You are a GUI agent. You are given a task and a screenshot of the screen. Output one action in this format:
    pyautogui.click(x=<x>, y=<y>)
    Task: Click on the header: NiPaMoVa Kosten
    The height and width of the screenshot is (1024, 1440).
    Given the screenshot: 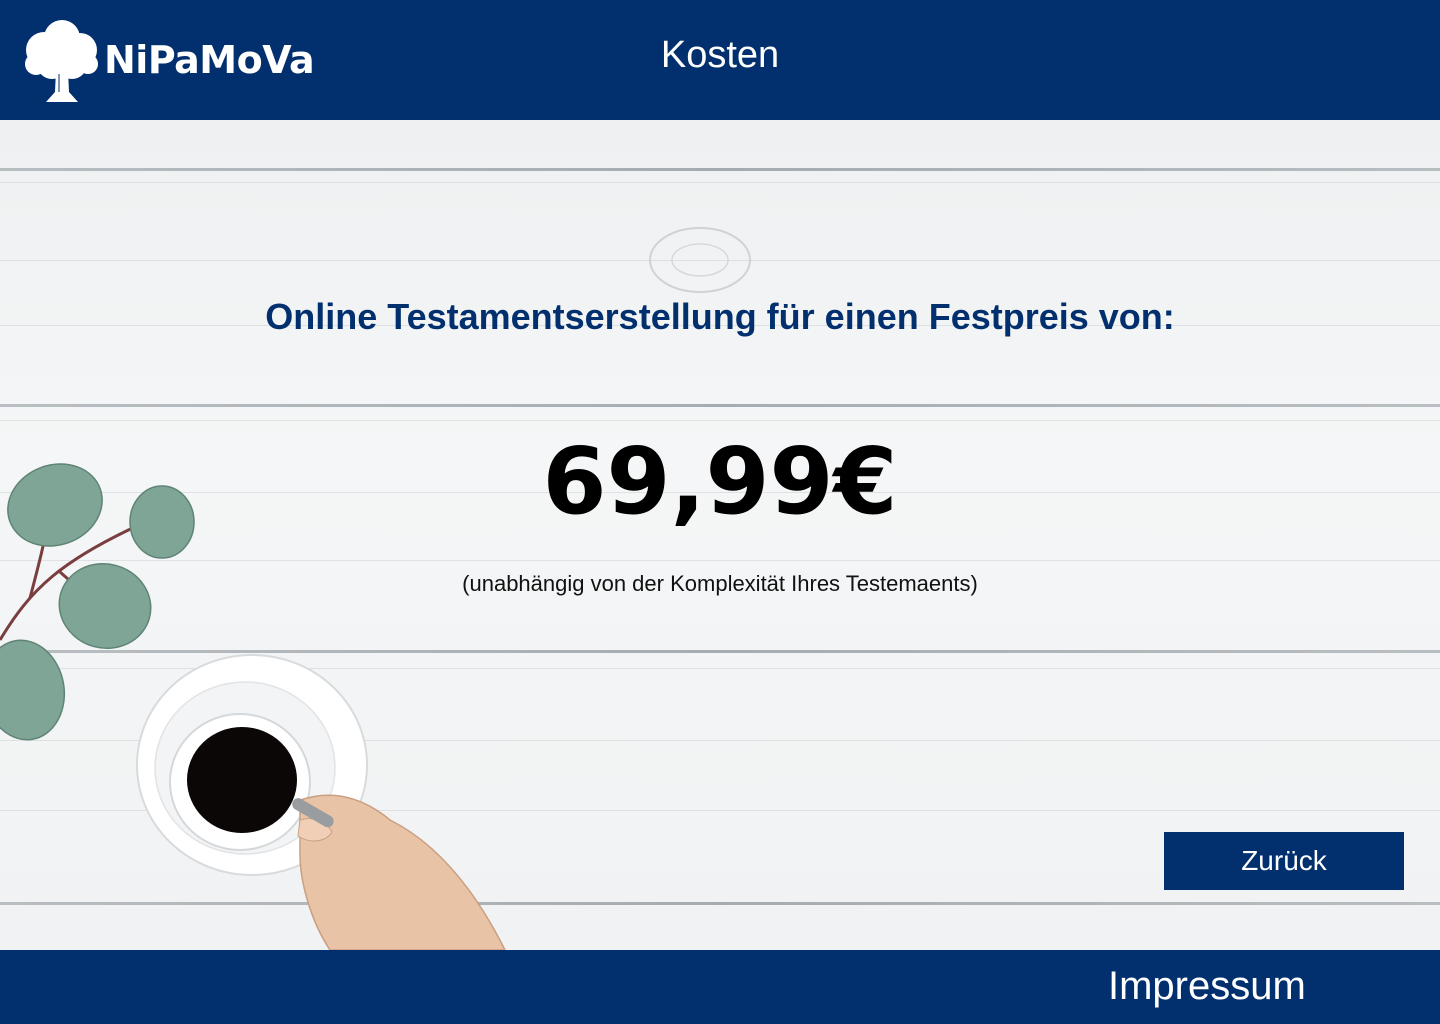 What is the action you would take?
    pyautogui.click(x=720, y=60)
    